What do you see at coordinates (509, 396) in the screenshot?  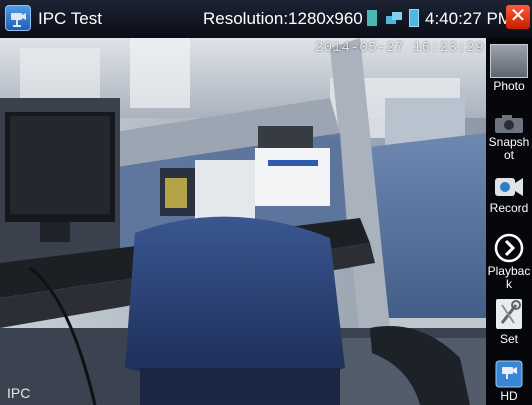 I see `hd-label: HD` at bounding box center [509, 396].